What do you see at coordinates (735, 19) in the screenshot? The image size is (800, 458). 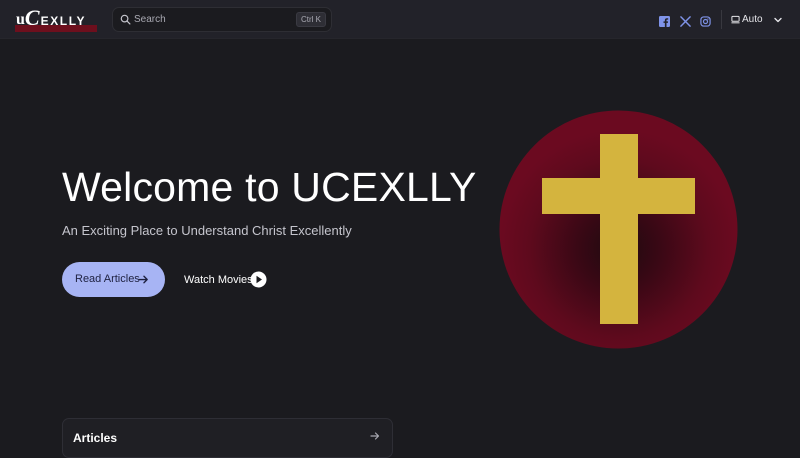 I see `monitor-icon` at bounding box center [735, 19].